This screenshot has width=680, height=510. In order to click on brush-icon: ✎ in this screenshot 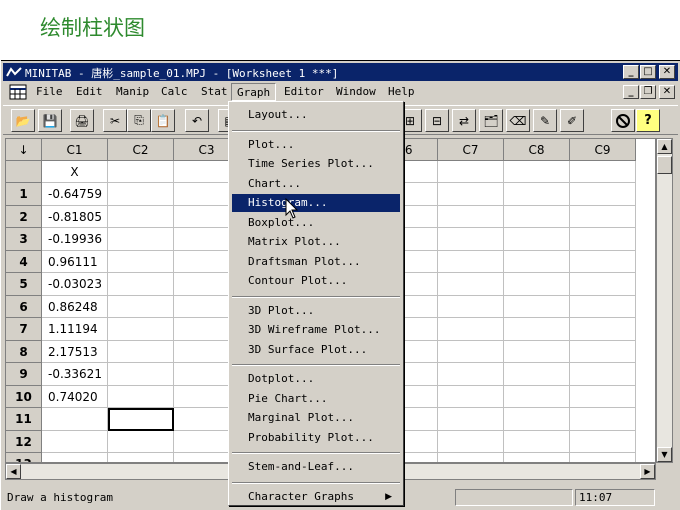, I will do `click(545, 120)`.